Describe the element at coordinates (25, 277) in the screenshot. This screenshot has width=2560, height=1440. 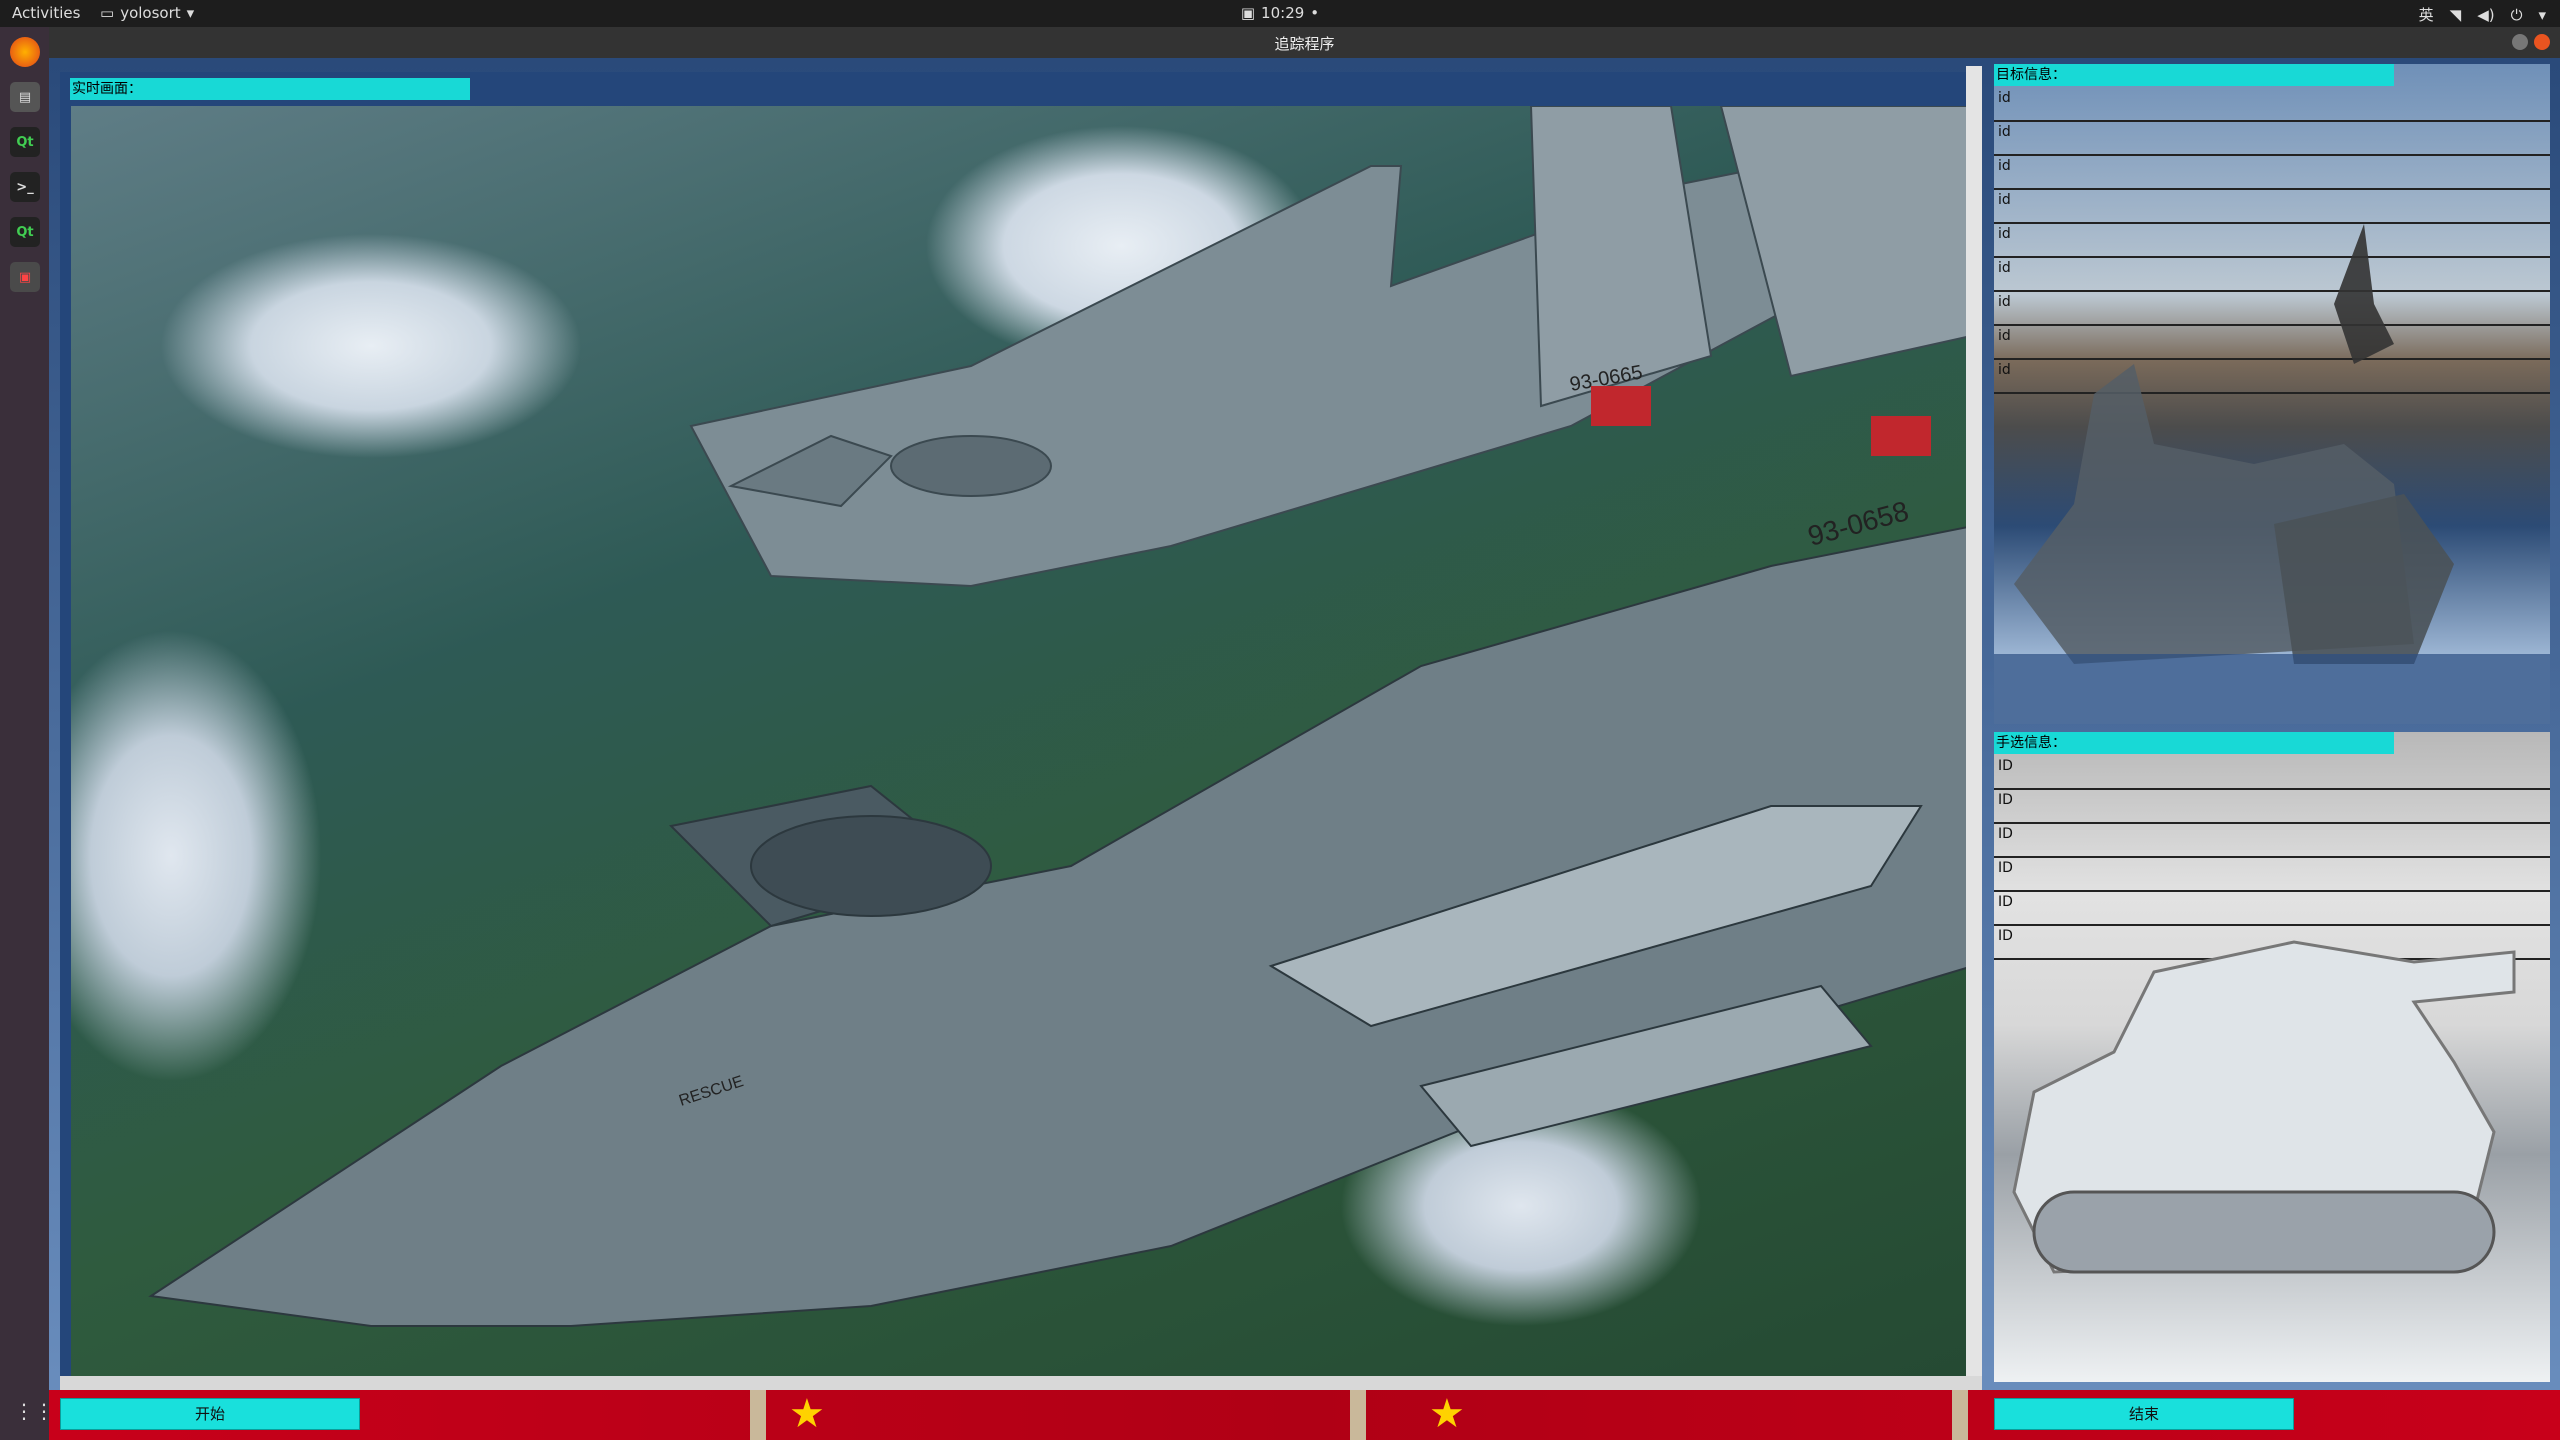
I see `running-app-icon: ▣` at that location.